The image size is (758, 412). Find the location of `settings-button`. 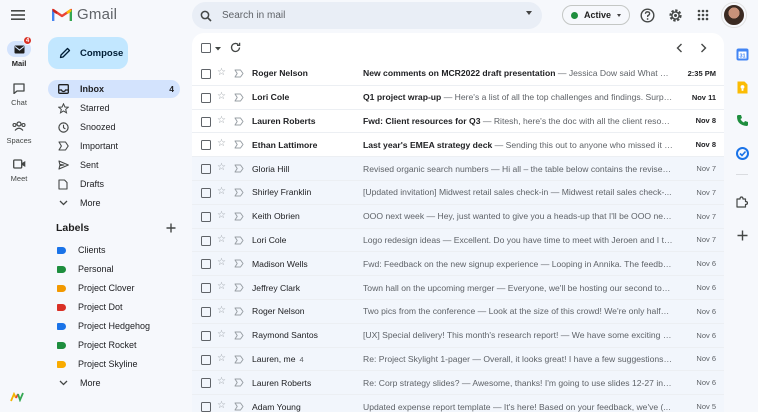

settings-button is located at coordinates (675, 15).